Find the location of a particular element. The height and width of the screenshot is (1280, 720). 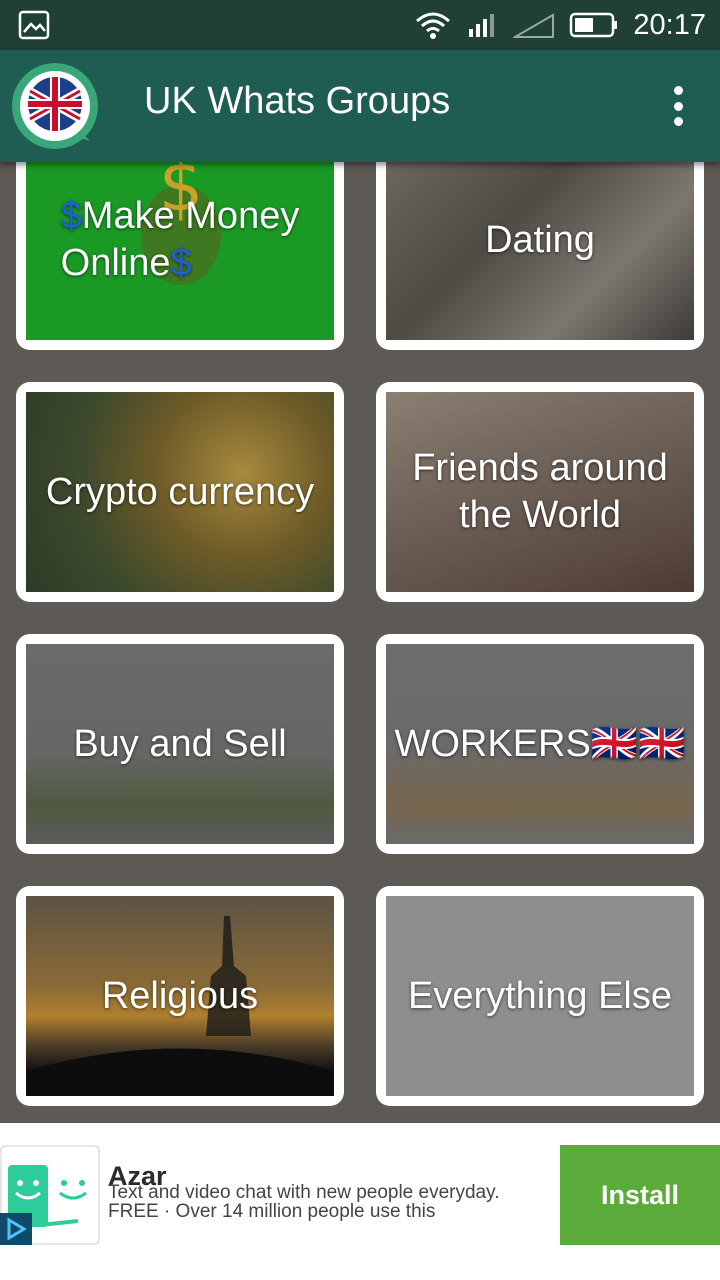

app-title: UK Whats Groups is located at coordinates (297, 101).